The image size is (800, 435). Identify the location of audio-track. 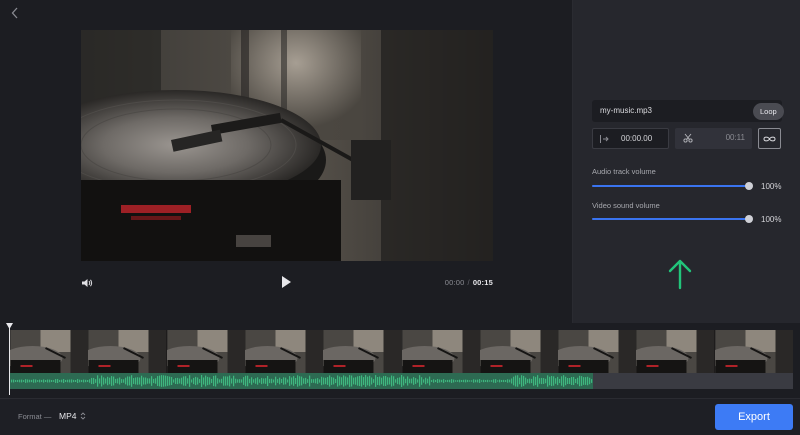
(401, 381).